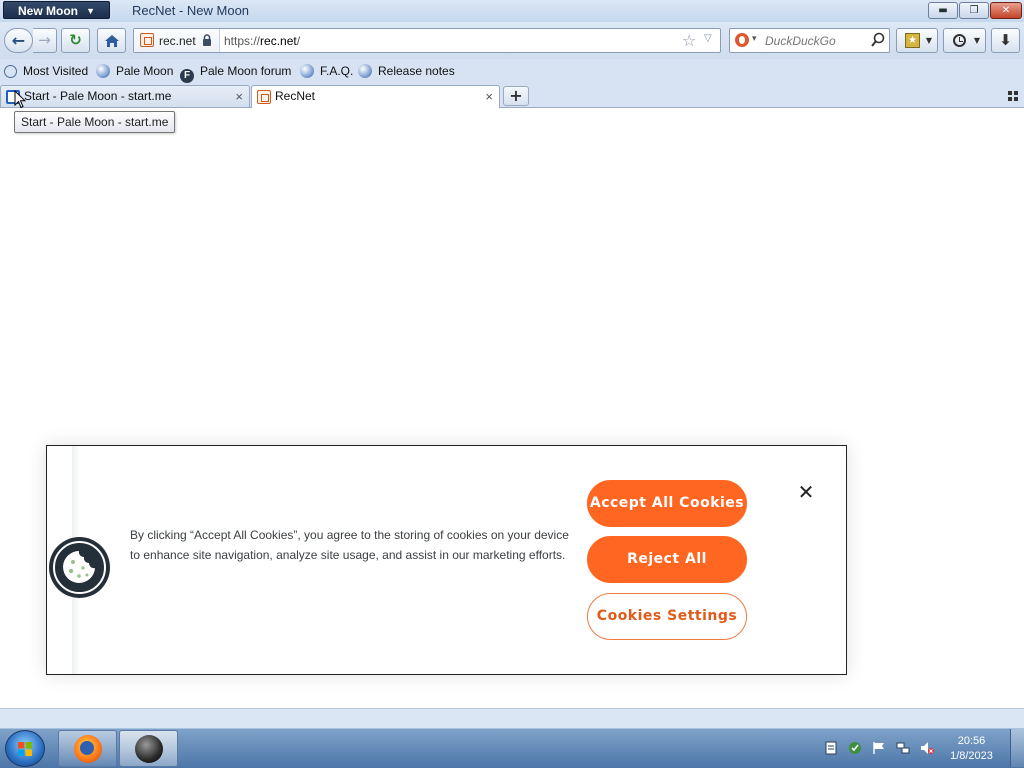  What do you see at coordinates (147, 40) in the screenshot?
I see `site-favicon-icon` at bounding box center [147, 40].